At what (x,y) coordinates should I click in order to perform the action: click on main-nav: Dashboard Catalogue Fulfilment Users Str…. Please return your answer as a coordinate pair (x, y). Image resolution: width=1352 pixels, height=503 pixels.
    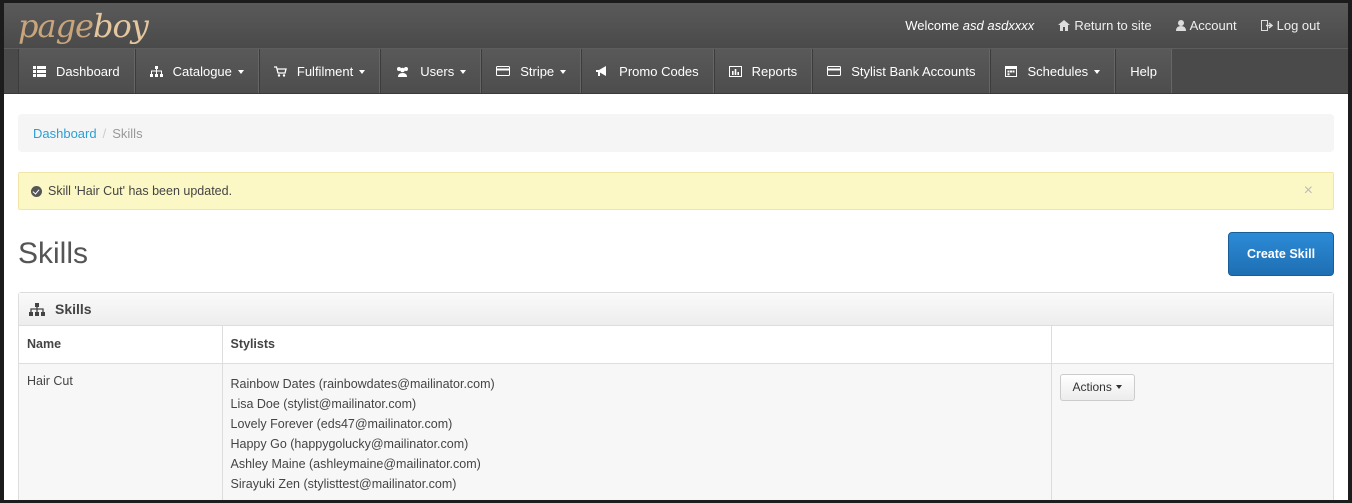
    Looking at the image, I should click on (676, 71).